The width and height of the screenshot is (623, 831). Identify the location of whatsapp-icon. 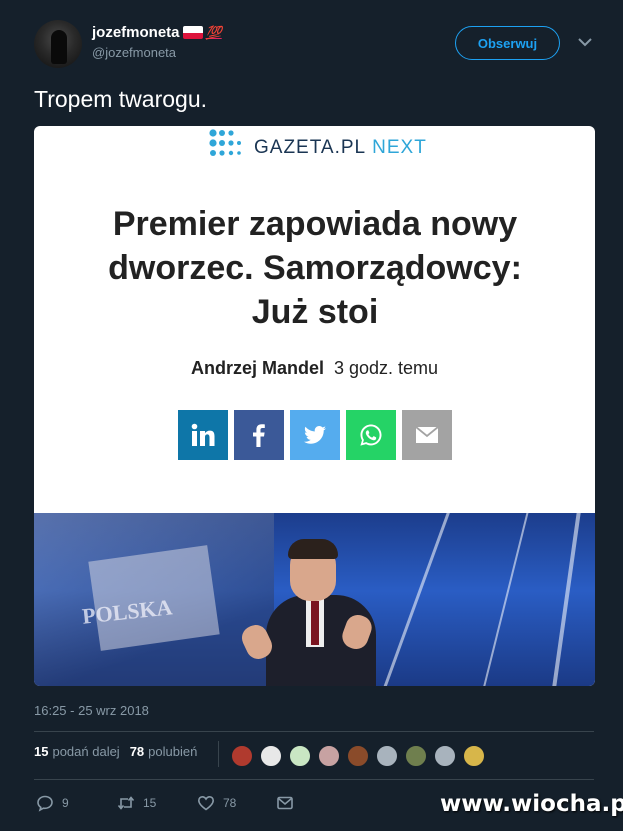
(371, 435).